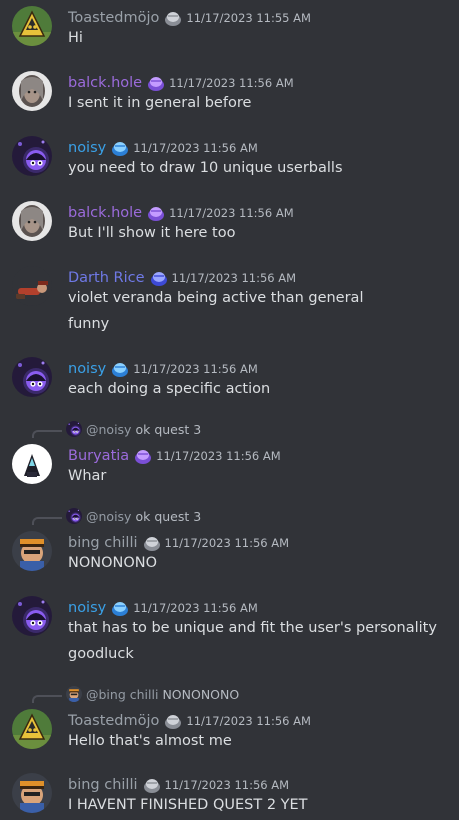  What do you see at coordinates (113, 563) in the screenshot?
I see `message-text: NONONONO` at bounding box center [113, 563].